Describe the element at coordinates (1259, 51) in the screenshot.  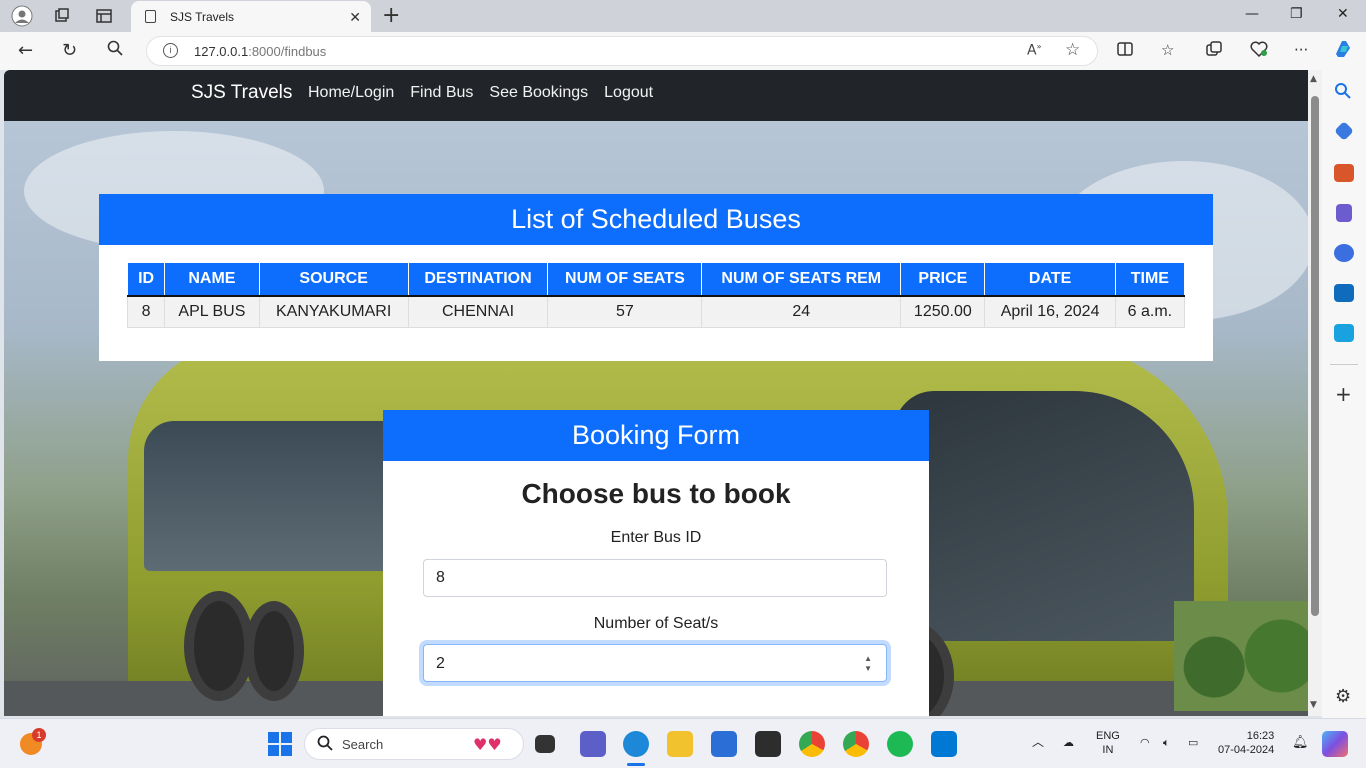
I see `browser-essentials-icon` at that location.